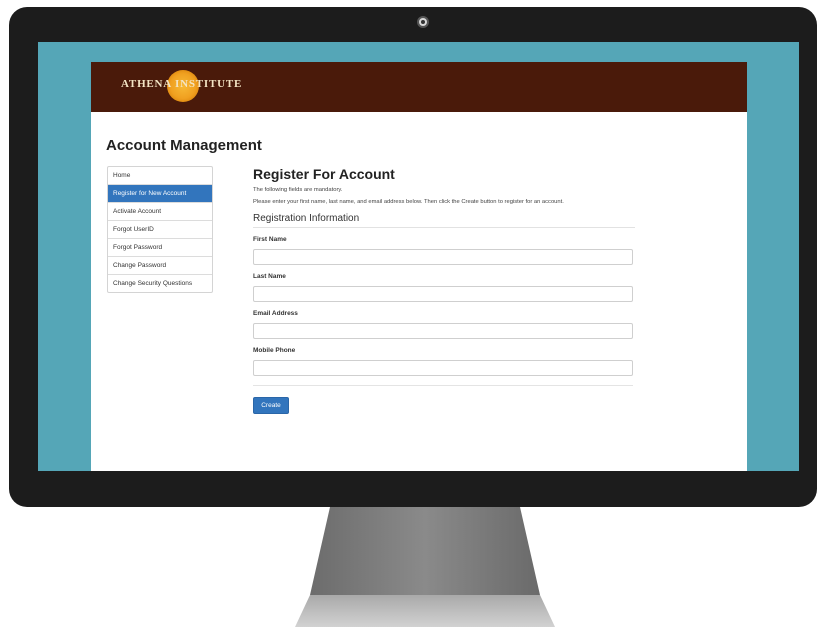 The width and height of the screenshot is (819, 627). What do you see at coordinates (324, 174) in the screenshot?
I see `form-title: Register For Account` at bounding box center [324, 174].